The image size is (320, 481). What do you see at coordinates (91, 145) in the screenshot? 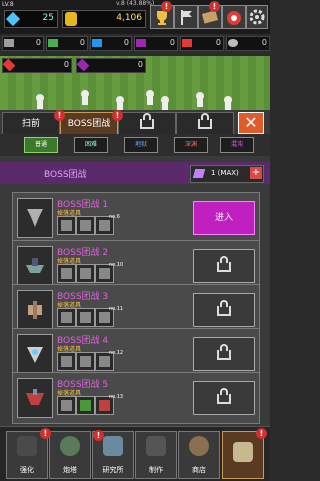
I see `difficulty-hard: 困难` at bounding box center [91, 145].